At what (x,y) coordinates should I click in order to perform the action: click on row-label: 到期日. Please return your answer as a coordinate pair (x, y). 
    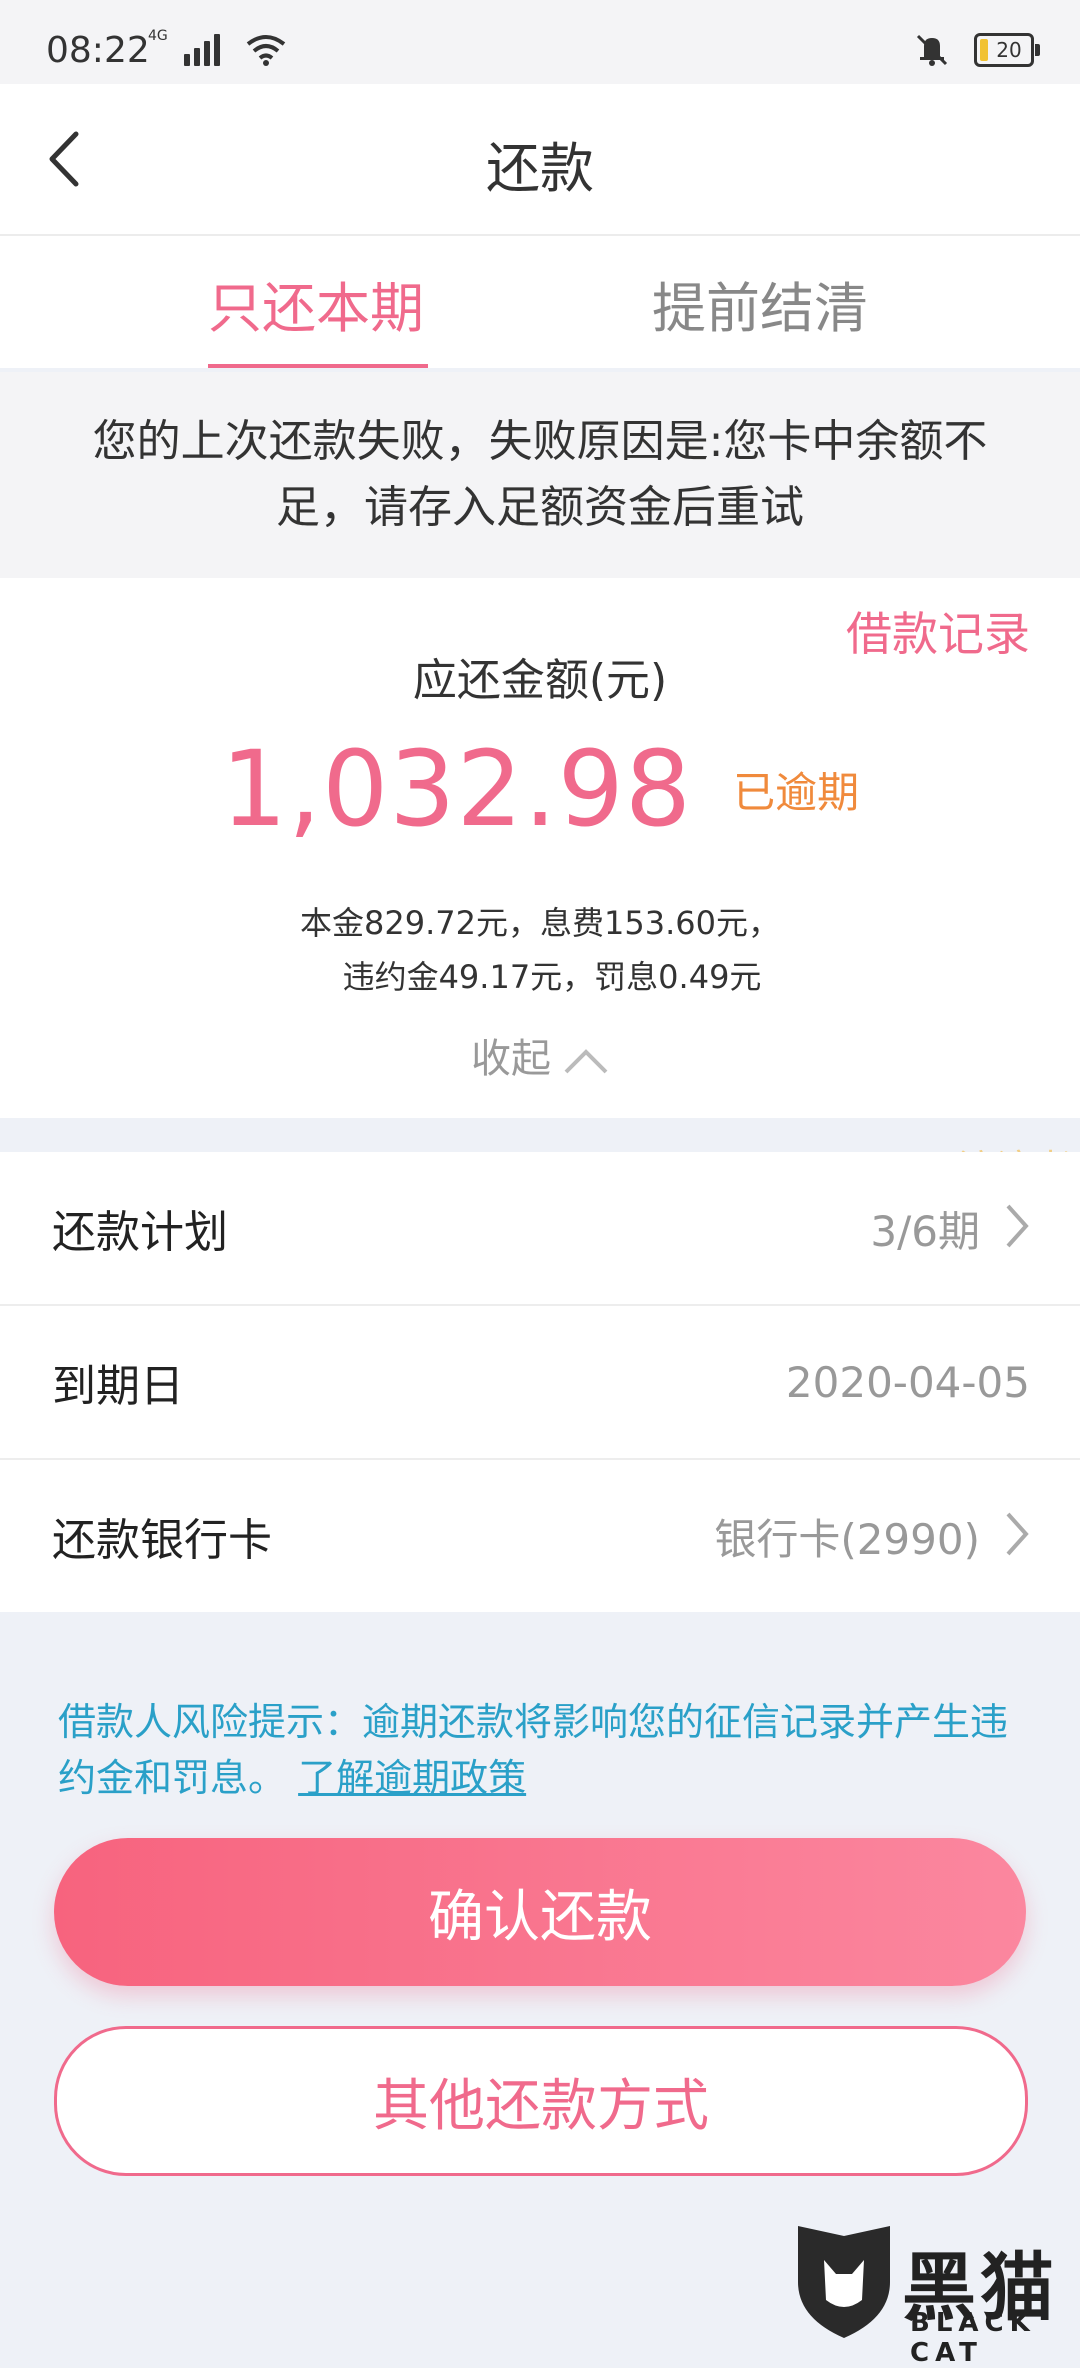
    Looking at the image, I should click on (118, 1386).